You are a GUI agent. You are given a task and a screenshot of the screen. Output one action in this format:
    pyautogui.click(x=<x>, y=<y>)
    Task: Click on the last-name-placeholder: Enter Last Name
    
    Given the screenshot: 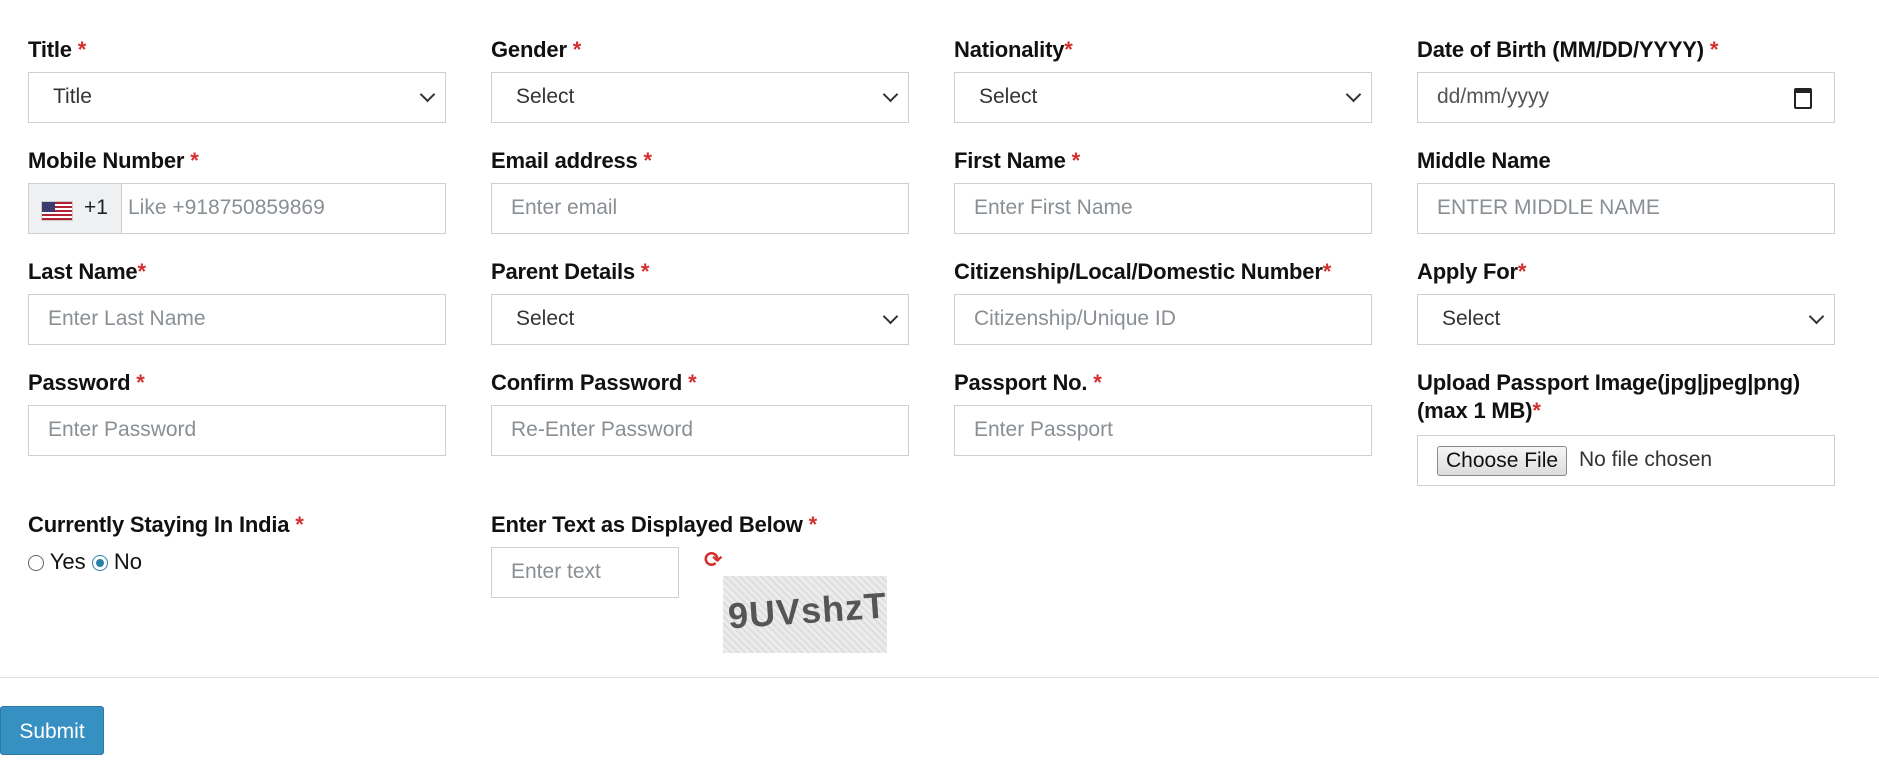 What is the action you would take?
    pyautogui.click(x=127, y=318)
    